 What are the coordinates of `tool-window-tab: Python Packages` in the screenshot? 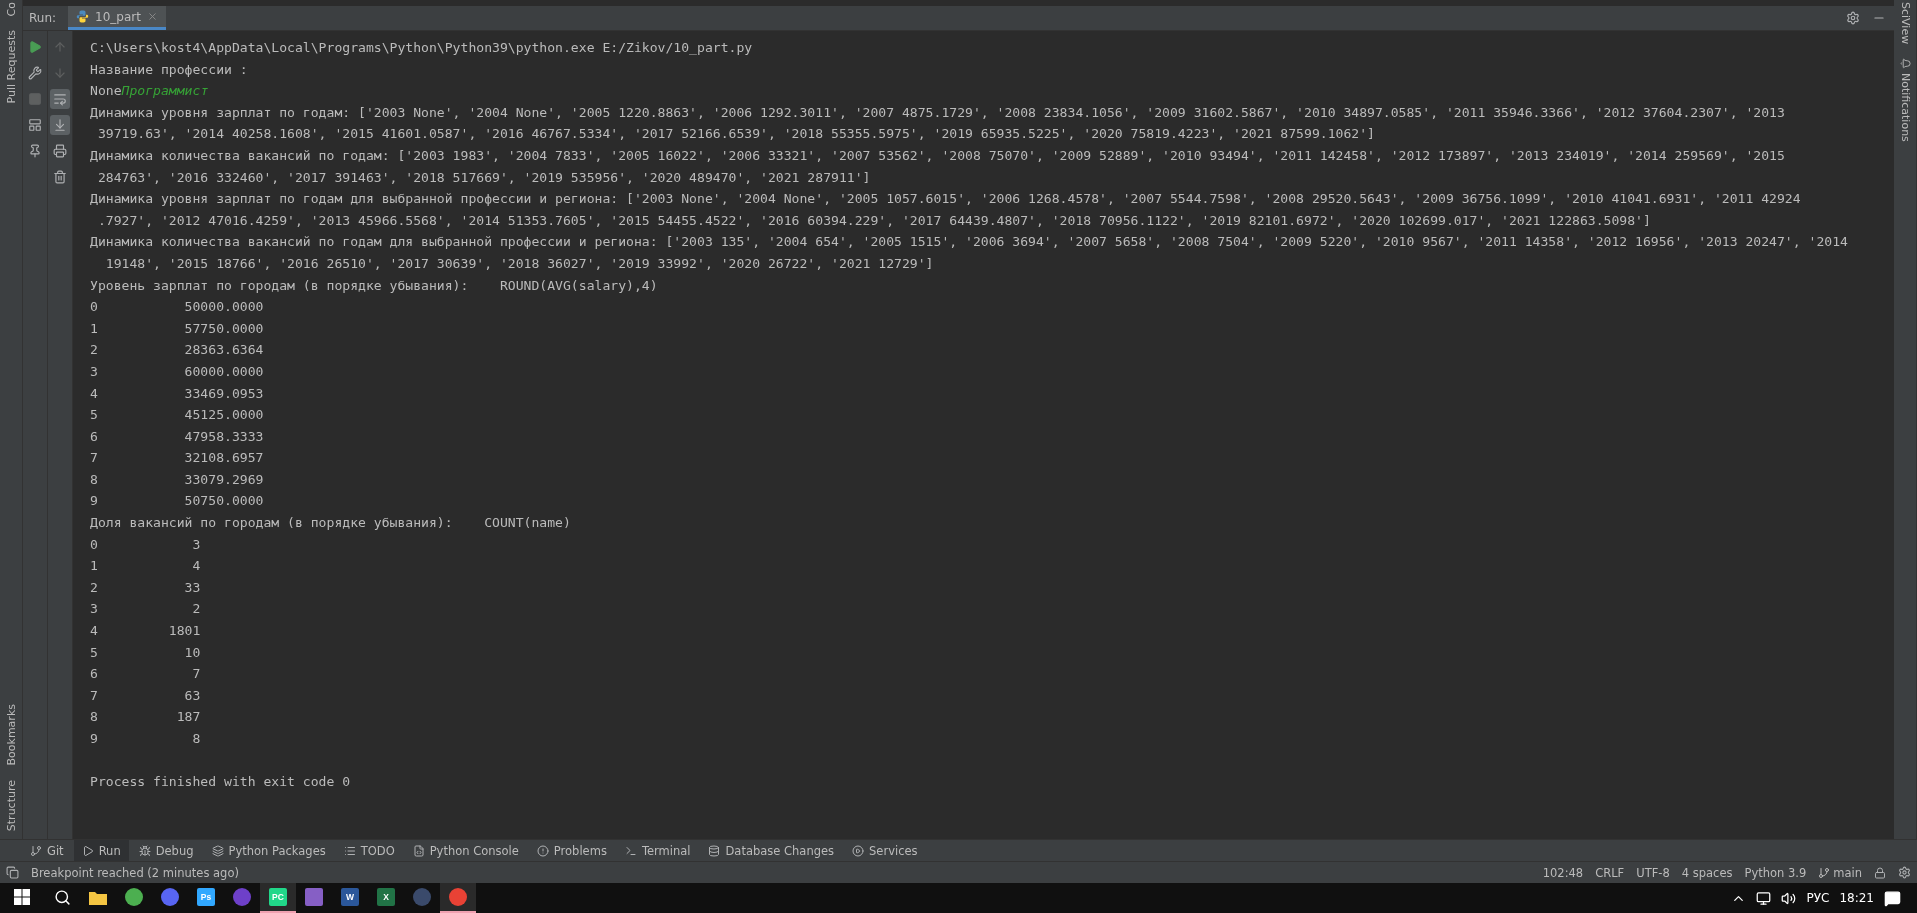 It's located at (268, 850).